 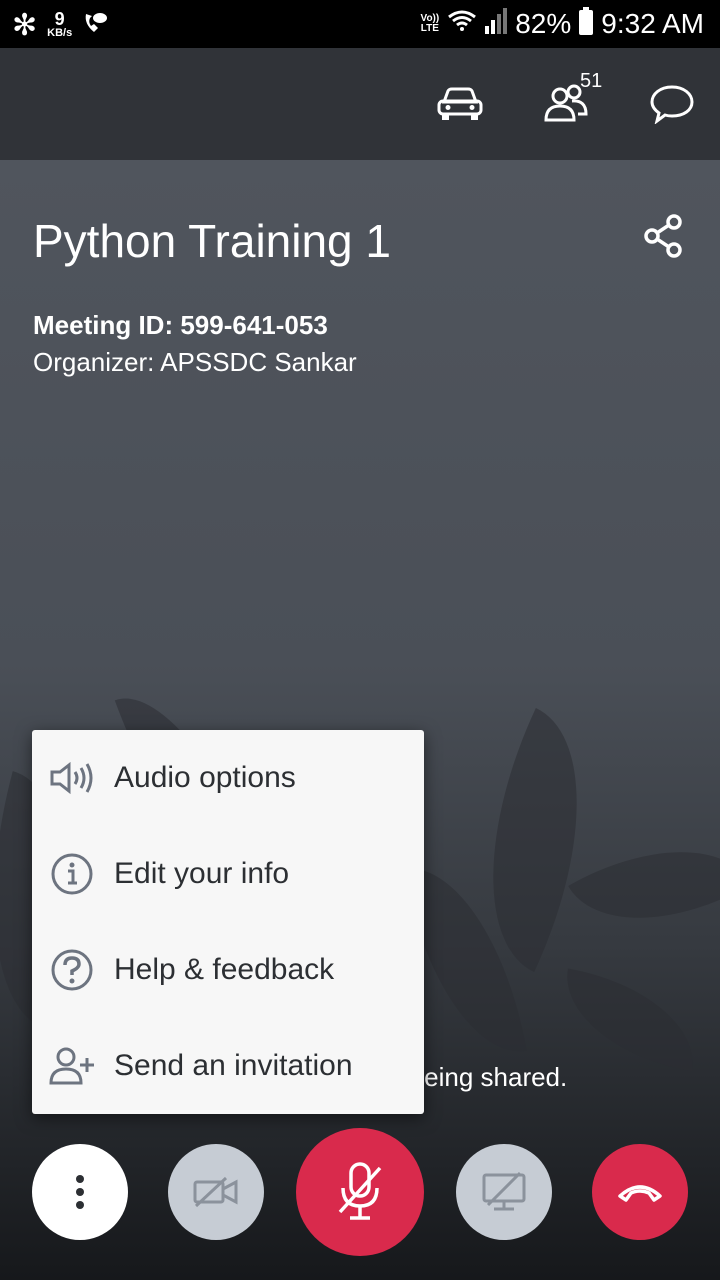 I want to click on menu-item-label: Audio options, so click(x=205, y=777).